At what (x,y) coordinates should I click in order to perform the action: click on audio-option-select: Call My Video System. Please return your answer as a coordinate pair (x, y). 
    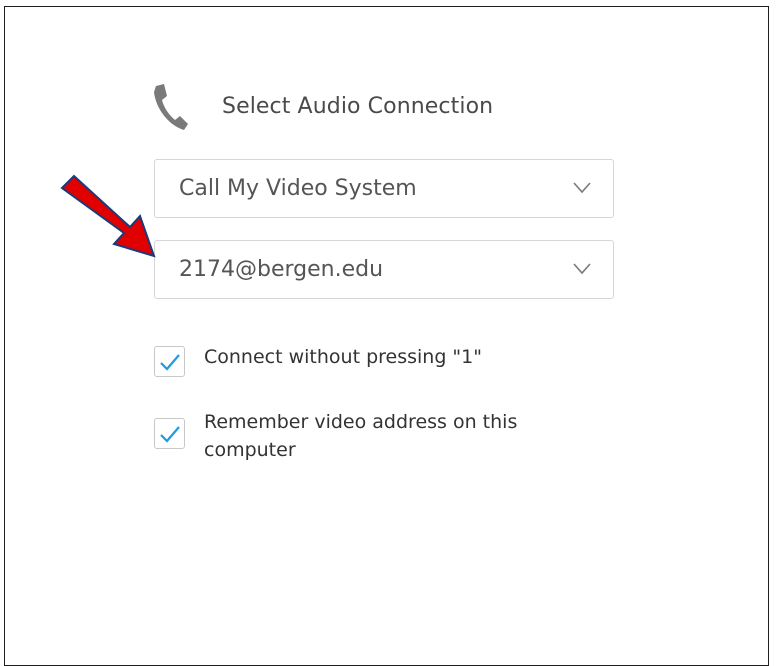
    Looking at the image, I should click on (384, 188).